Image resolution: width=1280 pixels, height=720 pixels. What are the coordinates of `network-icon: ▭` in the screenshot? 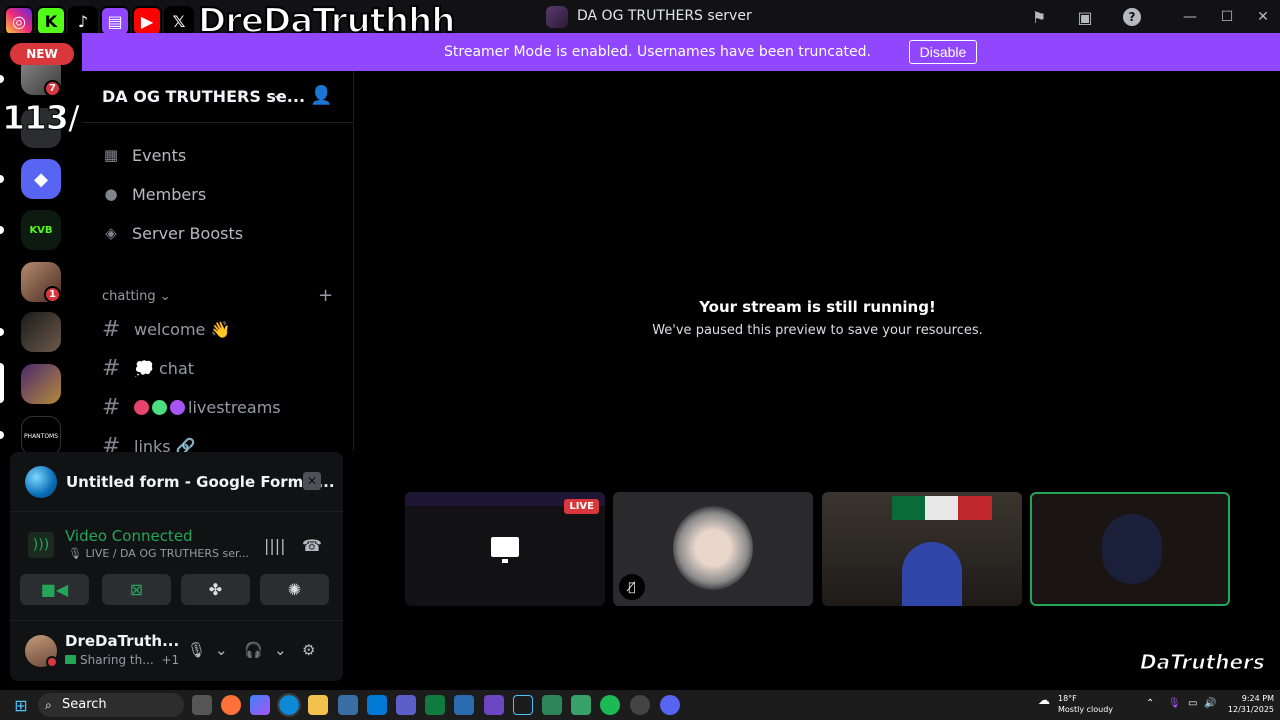 It's located at (1192, 703).